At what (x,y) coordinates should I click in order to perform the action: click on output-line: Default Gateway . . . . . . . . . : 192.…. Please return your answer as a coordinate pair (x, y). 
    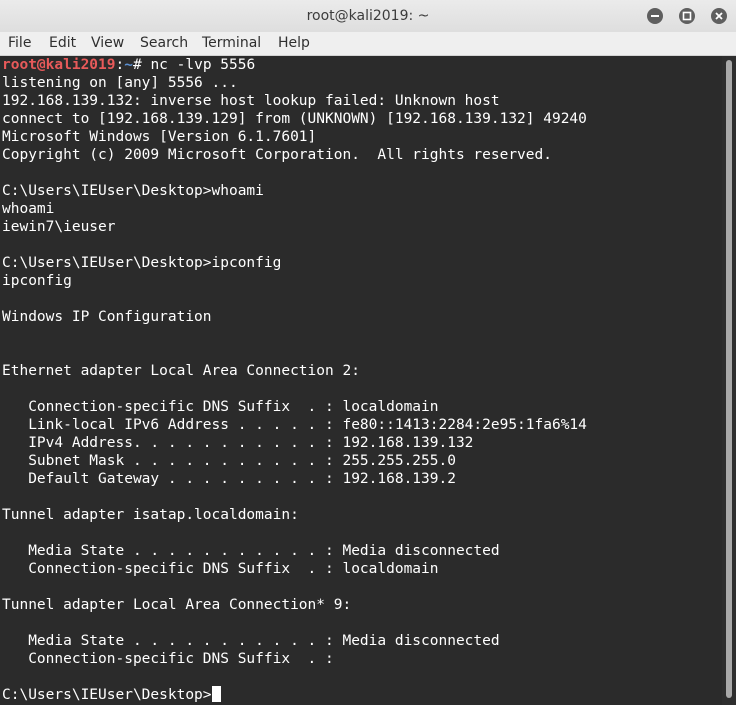
    Looking at the image, I should click on (229, 479).